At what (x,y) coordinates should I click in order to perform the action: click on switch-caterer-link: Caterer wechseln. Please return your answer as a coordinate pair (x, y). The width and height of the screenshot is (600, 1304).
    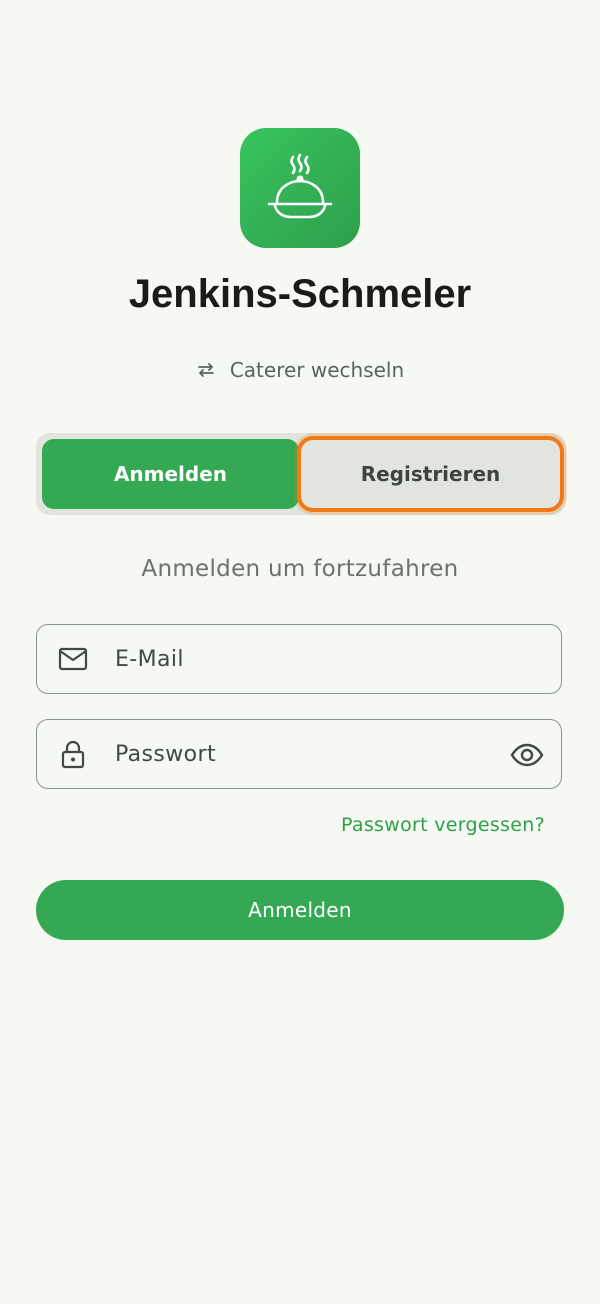
    Looking at the image, I should click on (300, 370).